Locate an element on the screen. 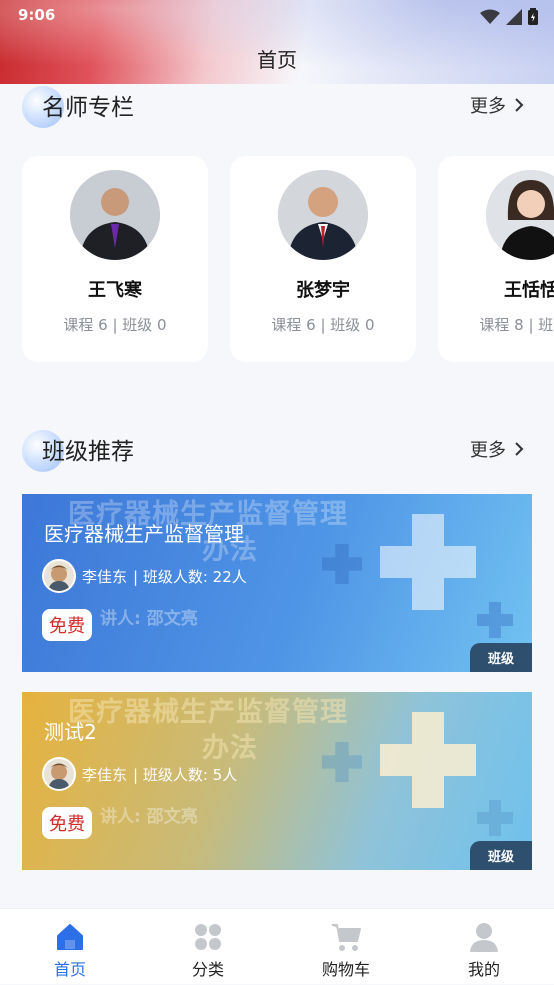 The width and height of the screenshot is (554, 985). tab-home: 首页 is located at coordinates (70, 947).